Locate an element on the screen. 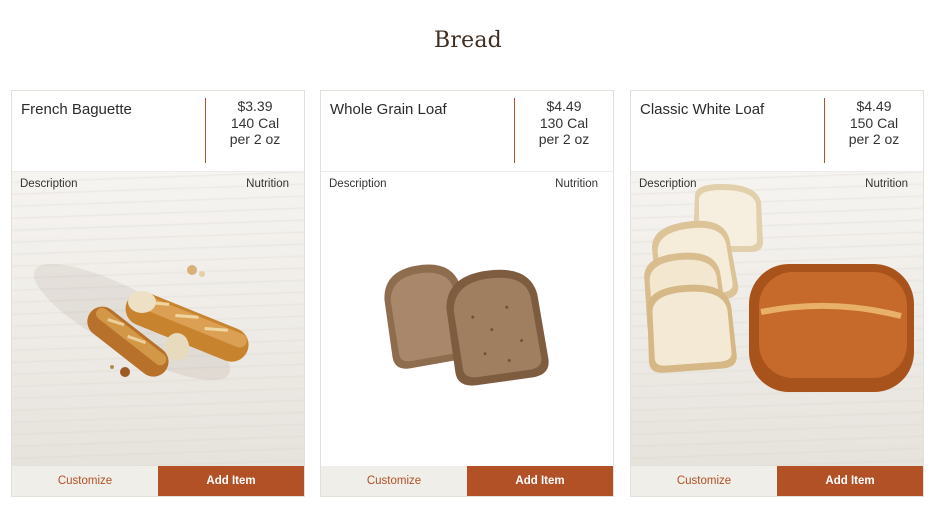  item-price: $3.39 is located at coordinates (255, 106).